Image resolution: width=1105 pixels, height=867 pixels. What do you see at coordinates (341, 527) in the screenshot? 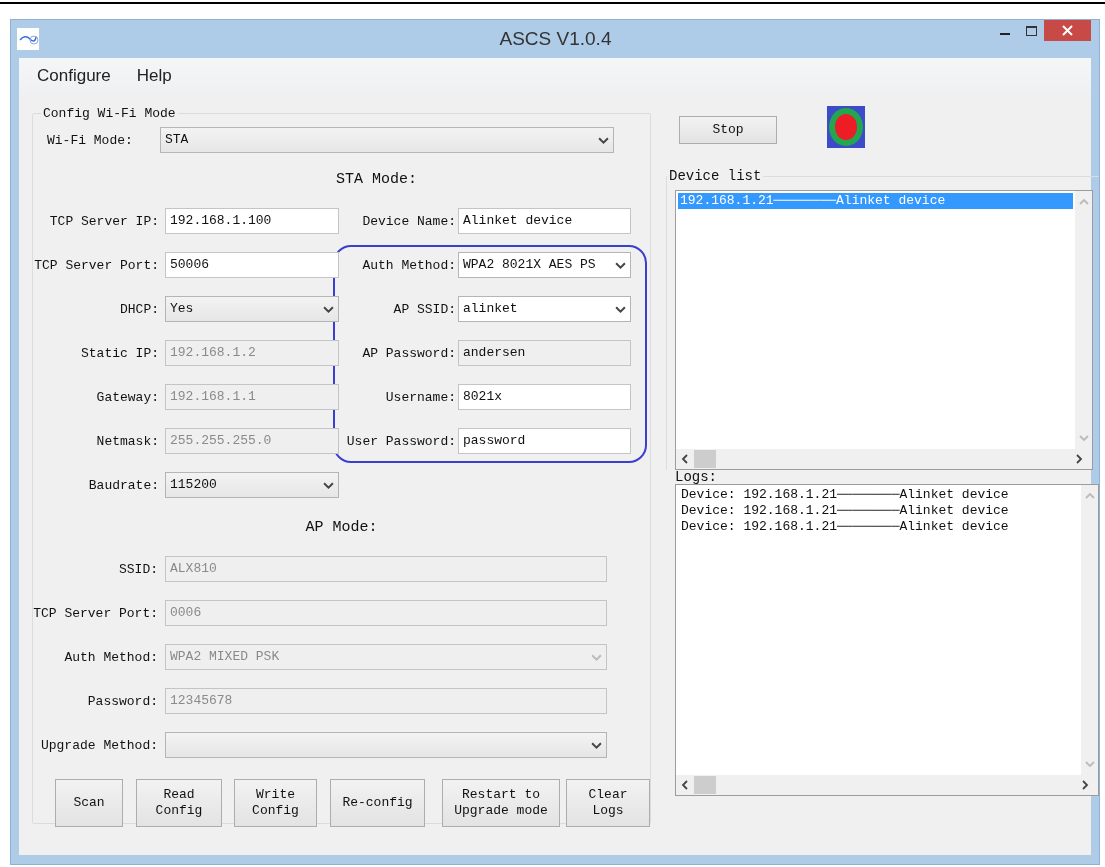
I see `section-heading: AP Mode:` at bounding box center [341, 527].